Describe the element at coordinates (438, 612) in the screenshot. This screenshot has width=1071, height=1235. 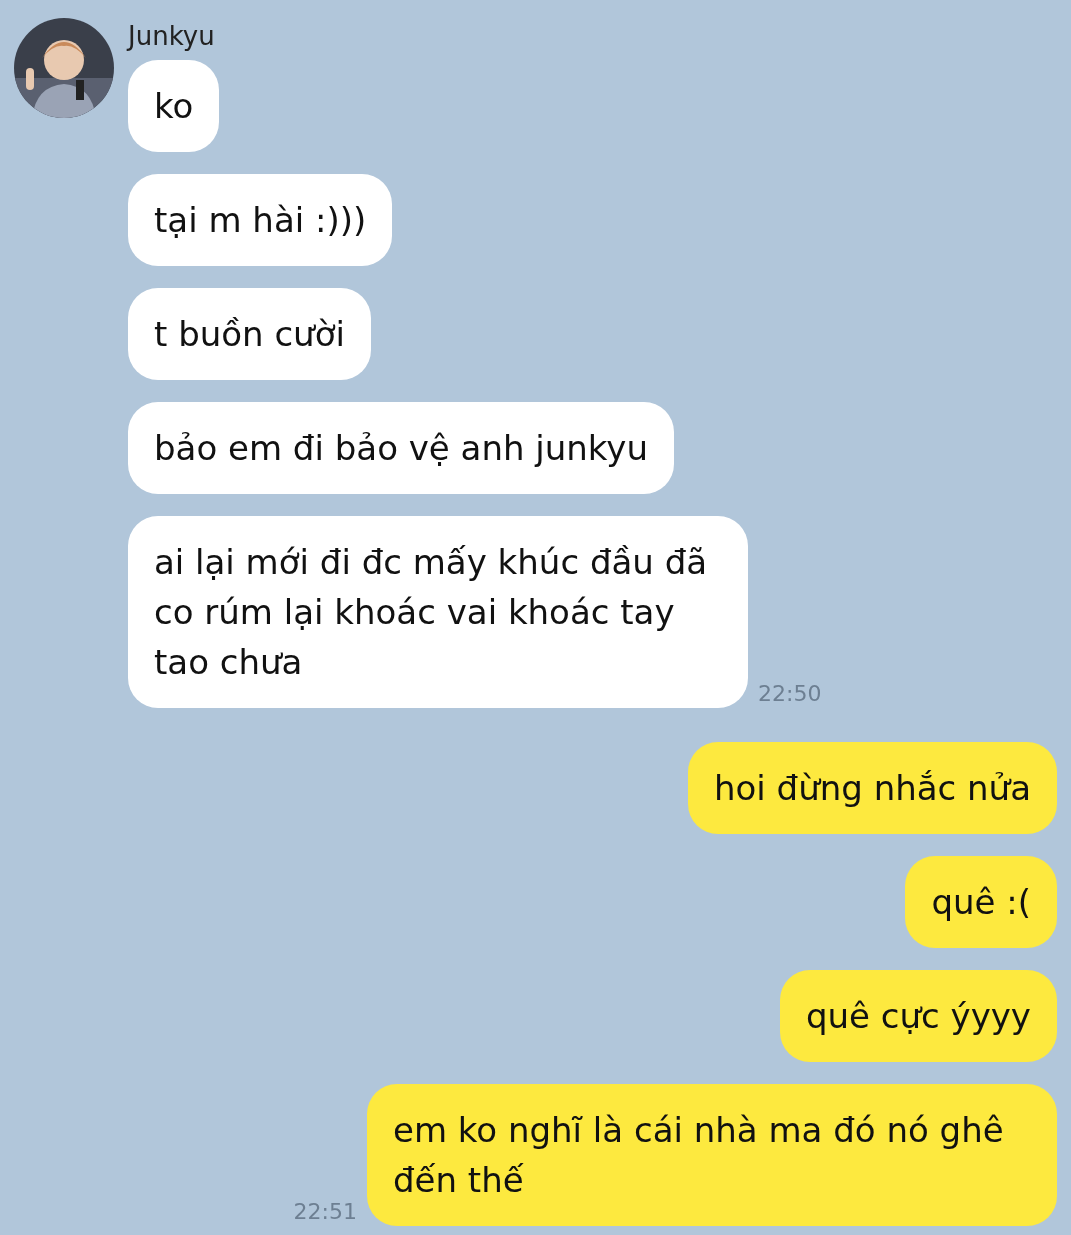
I see `received-message: ai lại mới đi đc mấy khúc đầu đã co rúm lại khoác vai khoác tay tao chưa` at that location.